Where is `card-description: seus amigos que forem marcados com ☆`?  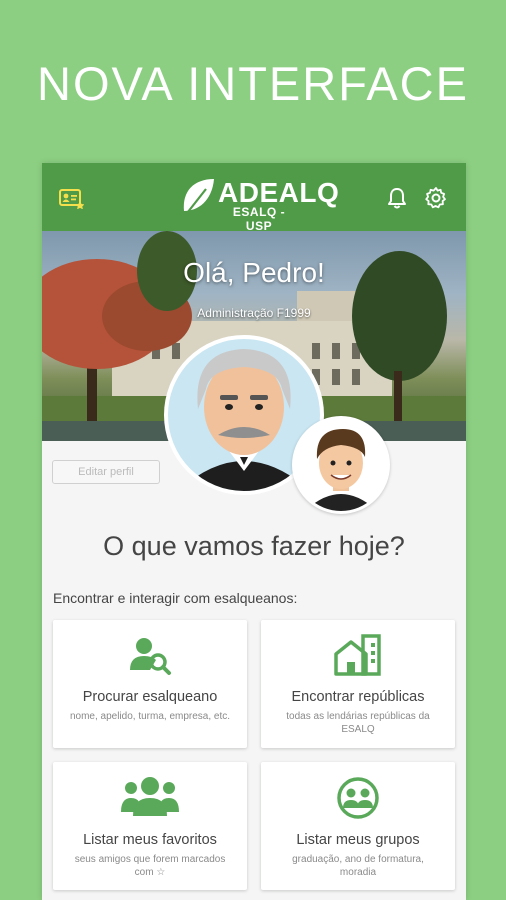
card-description: seus amigos que forem marcados com ☆ is located at coordinates (150, 866).